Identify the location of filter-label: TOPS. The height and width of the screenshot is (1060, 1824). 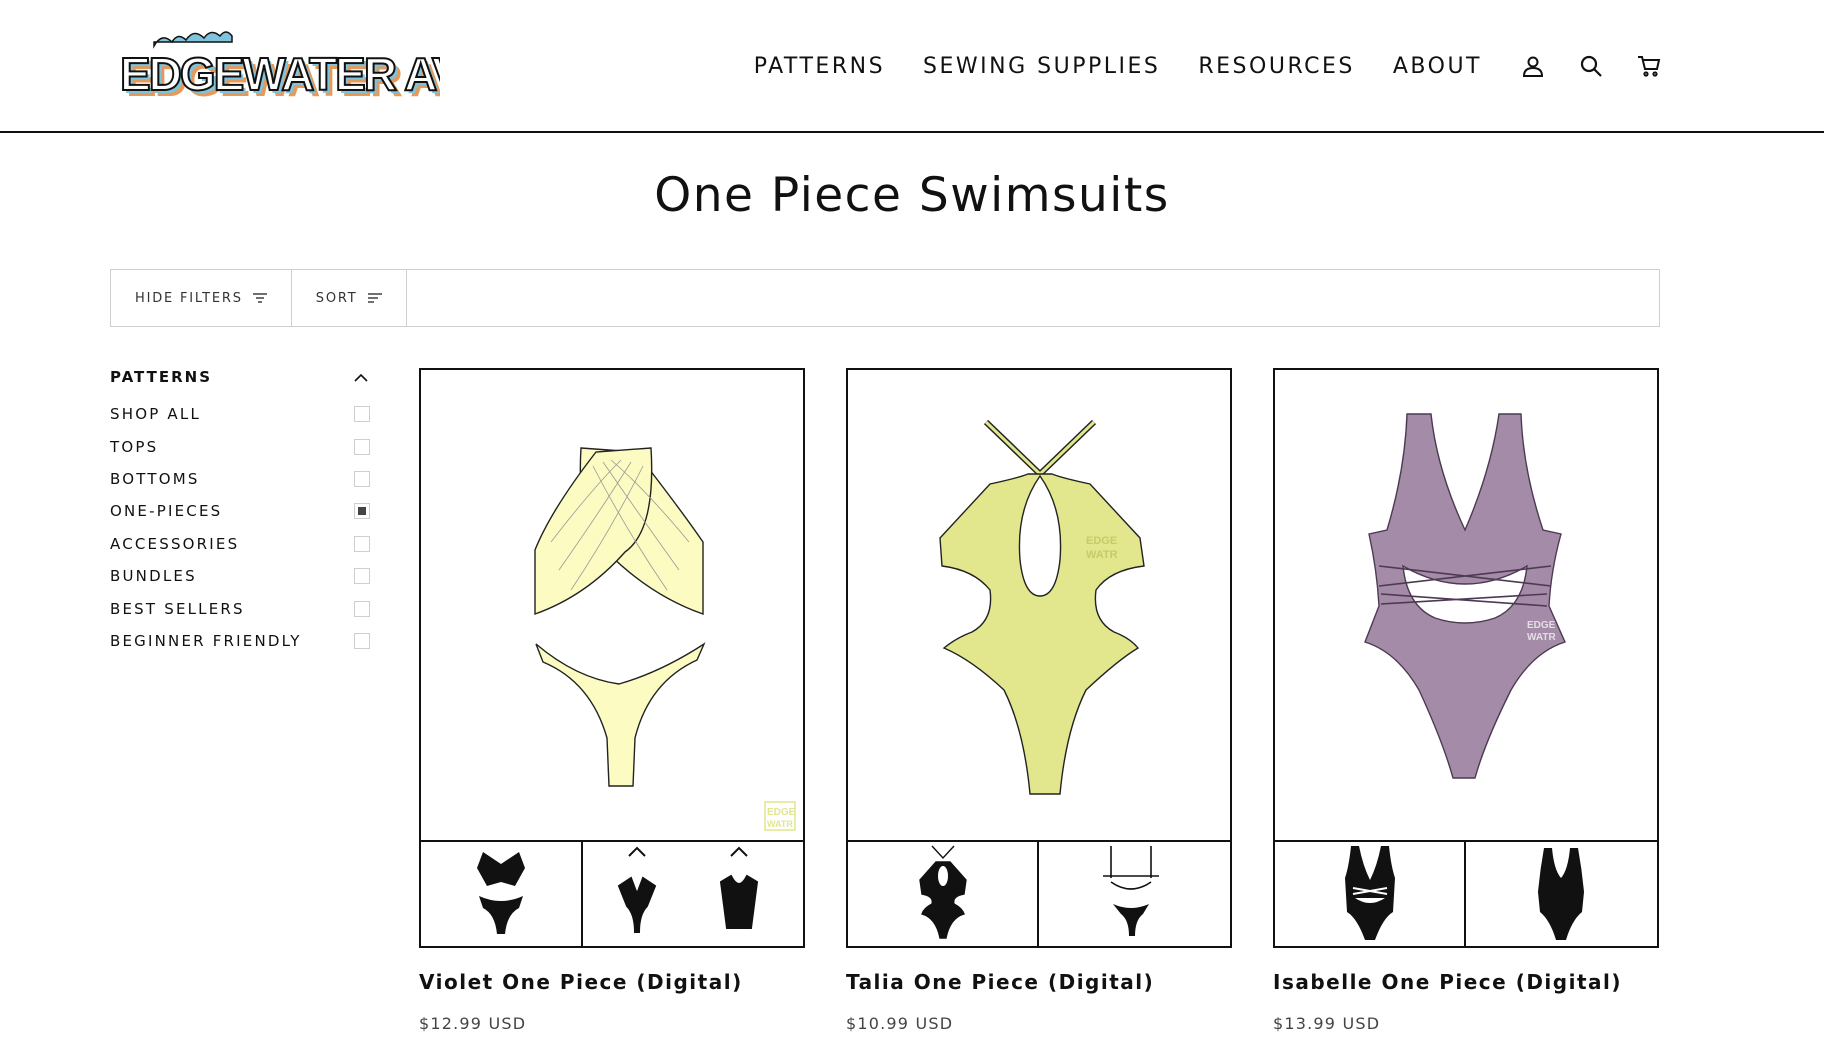
(134, 446).